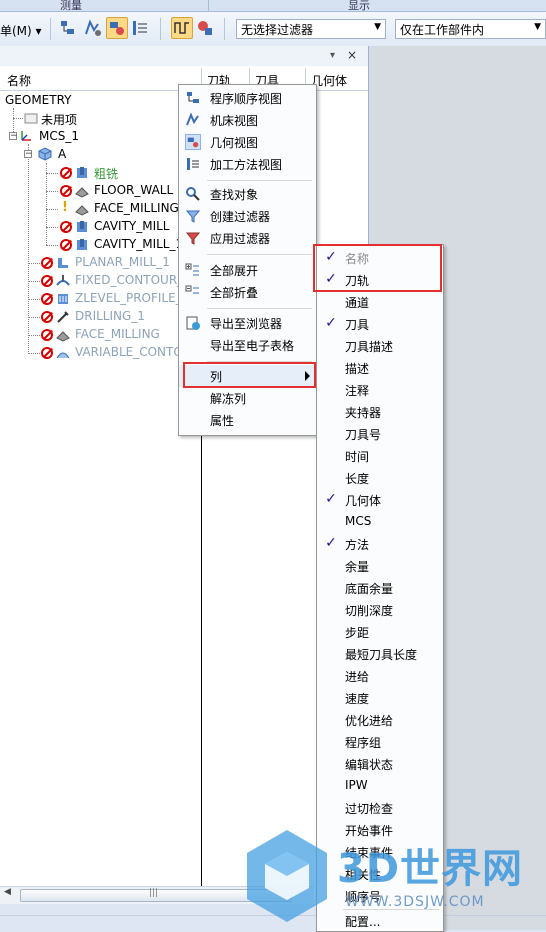 The height and width of the screenshot is (932, 546). Describe the element at coordinates (63, 299) in the screenshot. I see `zlevel-profile-icon` at that location.